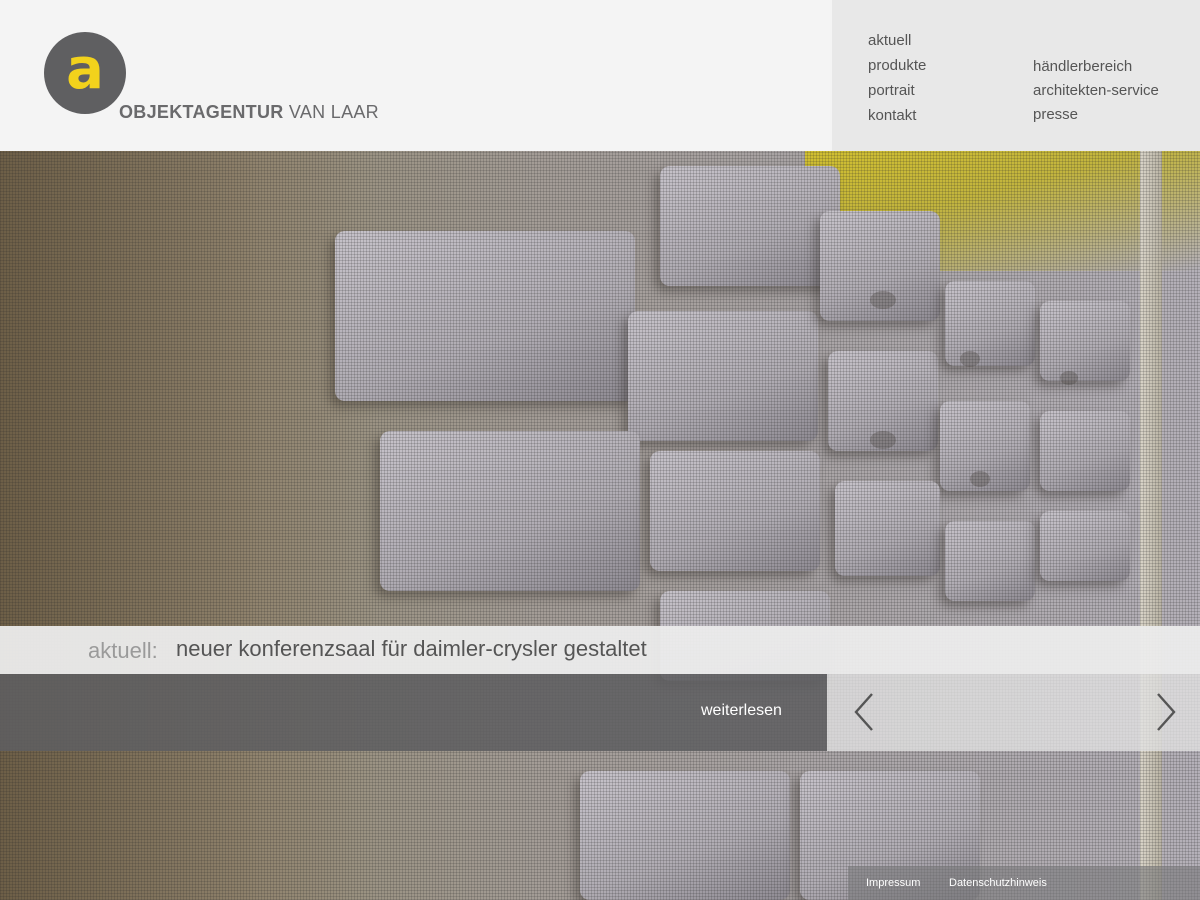  What do you see at coordinates (331, 112) in the screenshot?
I see `brand-name-light: VAN LAAR` at bounding box center [331, 112].